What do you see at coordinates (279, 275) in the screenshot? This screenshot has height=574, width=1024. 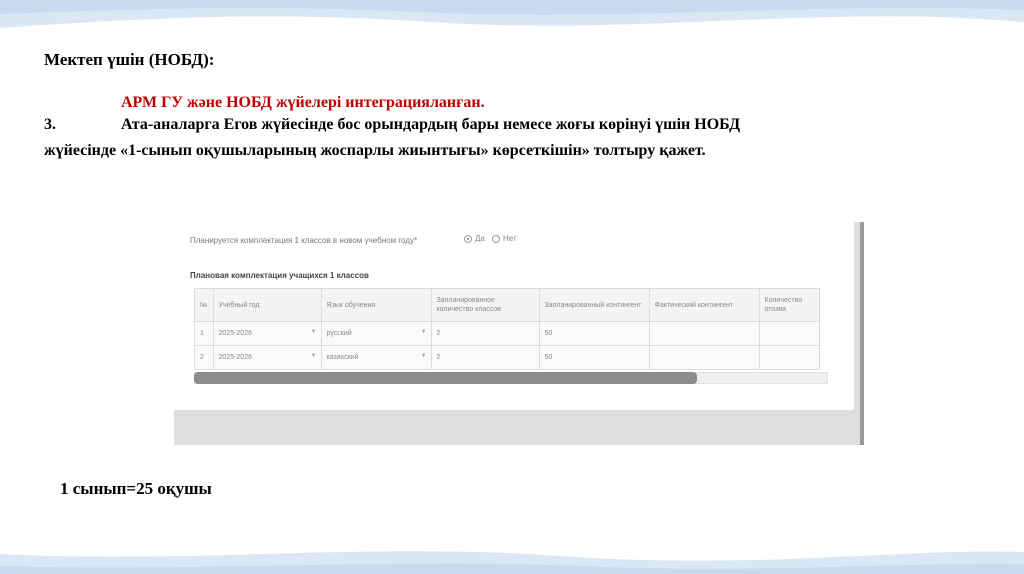 I see `table-title: Плановая комплектация учащихся 1 классов` at bounding box center [279, 275].